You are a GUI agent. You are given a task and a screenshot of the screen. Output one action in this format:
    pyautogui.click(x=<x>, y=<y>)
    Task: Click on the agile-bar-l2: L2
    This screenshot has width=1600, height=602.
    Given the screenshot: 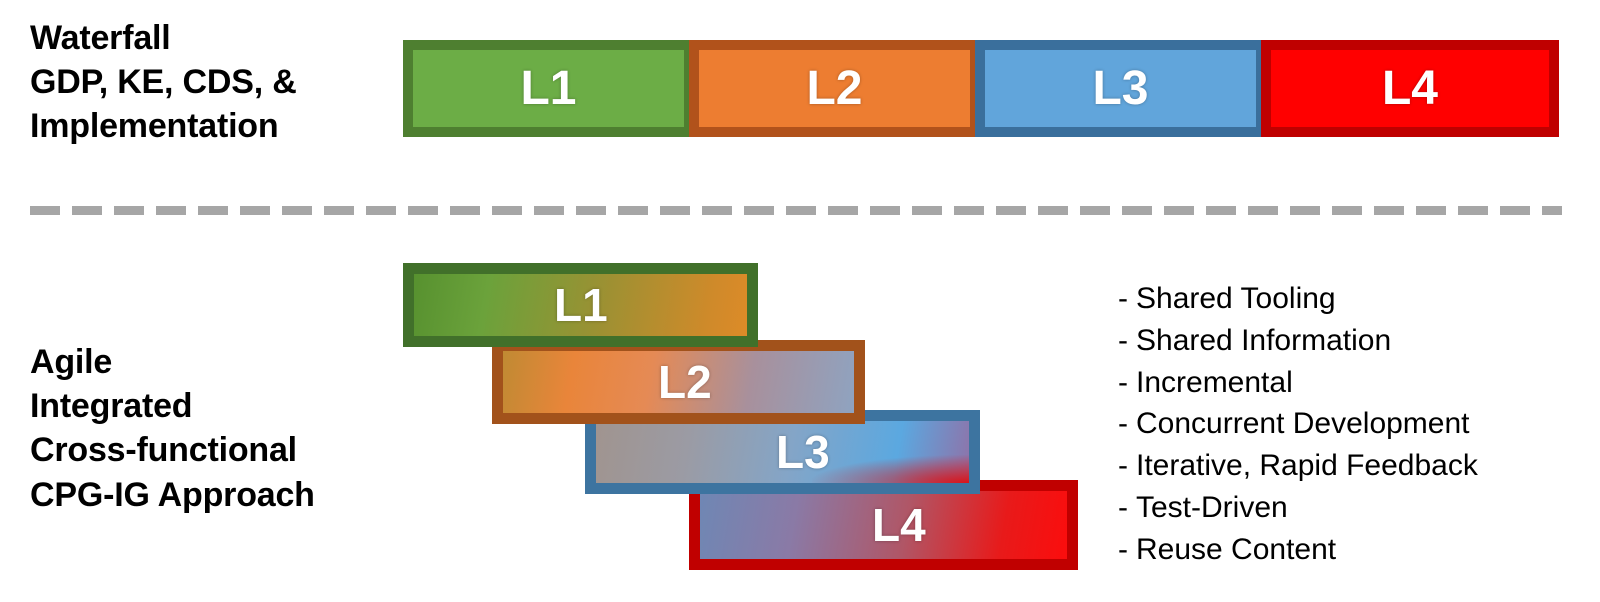 What is the action you would take?
    pyautogui.click(x=678, y=382)
    